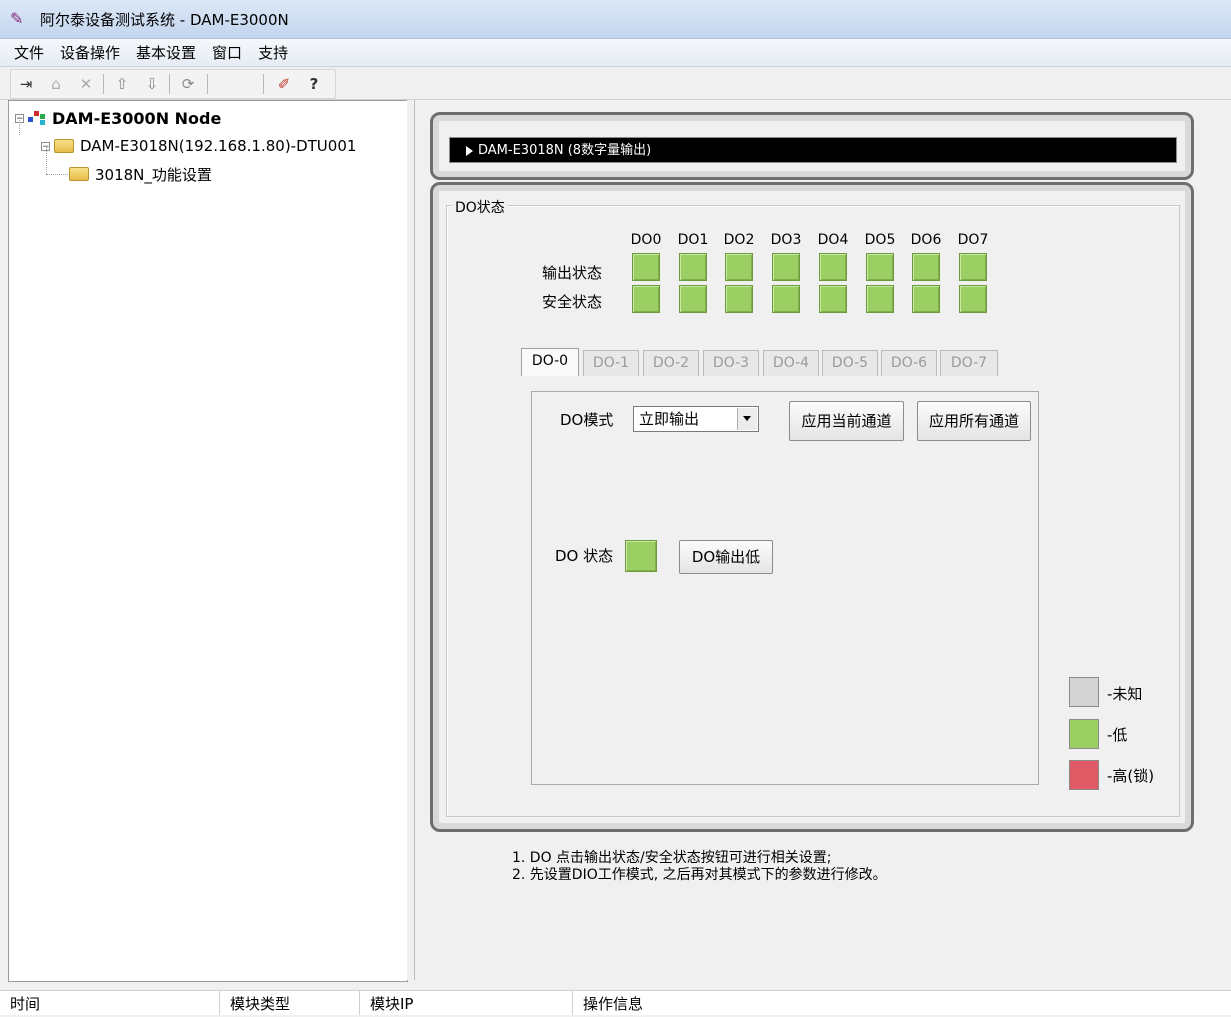 Image resolution: width=1231 pixels, height=1017 pixels. What do you see at coordinates (739, 299) in the screenshot?
I see `safe-state-do2` at bounding box center [739, 299].